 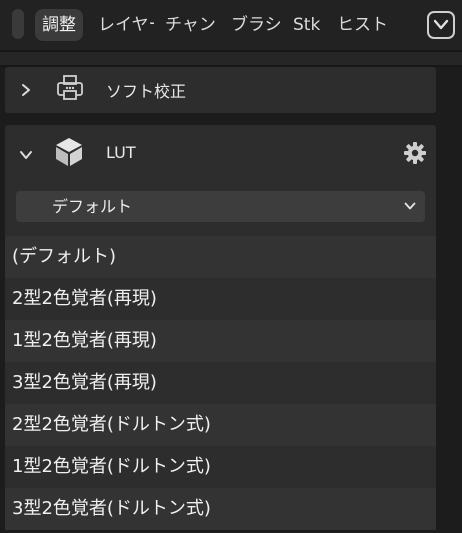 What do you see at coordinates (26, 90) in the screenshot?
I see `chevron-right-icon` at bounding box center [26, 90].